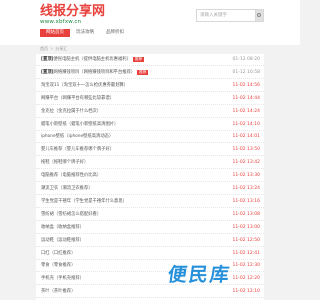 This screenshot has width=320, height=300. I want to click on list-item: 蜡笔小新壁纸（蜡笔小新壁纸高清图片） 11-02 14:10, so click(150, 125).